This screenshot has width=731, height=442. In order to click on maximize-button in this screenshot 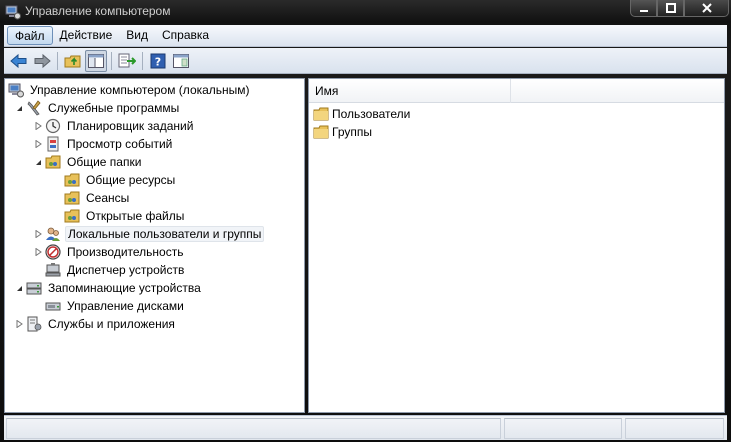, I will do `click(670, 8)`.